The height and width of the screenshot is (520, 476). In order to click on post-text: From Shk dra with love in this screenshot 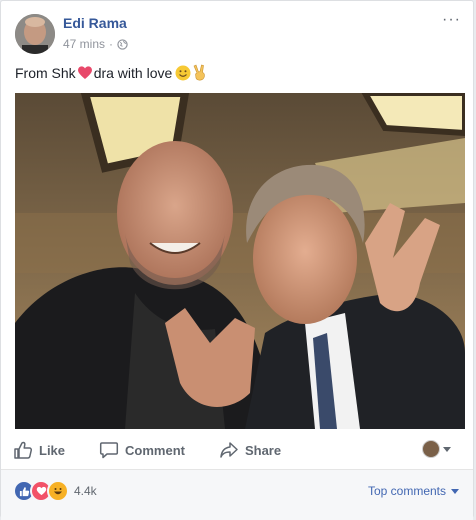, I will do `click(111, 72)`.